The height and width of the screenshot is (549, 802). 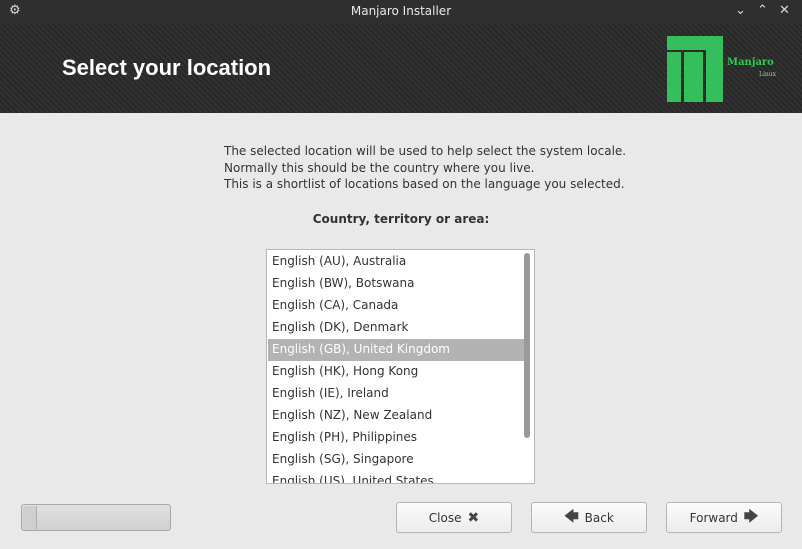 I want to click on close-x-icon: ✖, so click(x=473, y=517).